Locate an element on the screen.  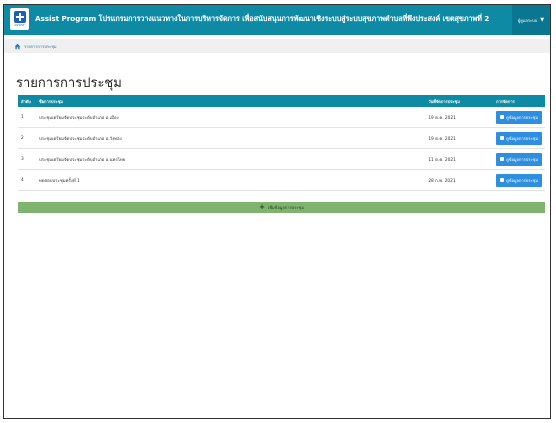
column-header-actions: การจัดการ is located at coordinates (519, 101).